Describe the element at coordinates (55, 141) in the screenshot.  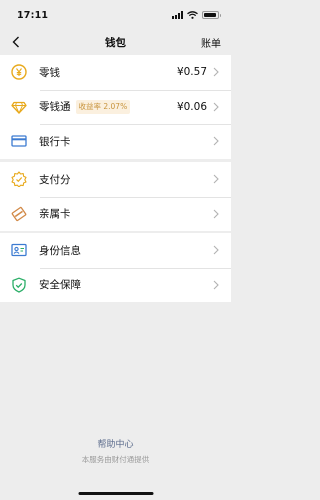
I see `bank-card-label: 银行卡` at that location.